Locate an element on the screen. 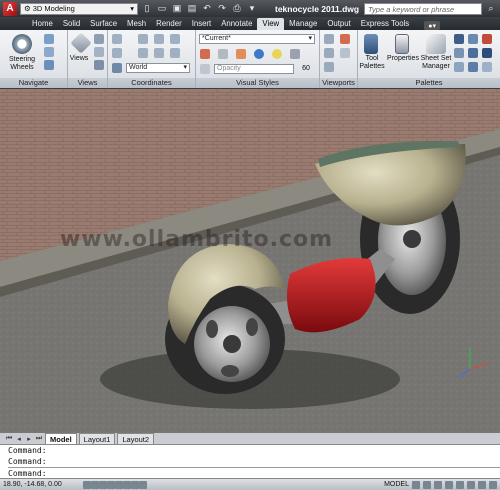 Image resolution: width=500 pixels, height=490 pixels. tab-render: Render is located at coordinates (169, 24).